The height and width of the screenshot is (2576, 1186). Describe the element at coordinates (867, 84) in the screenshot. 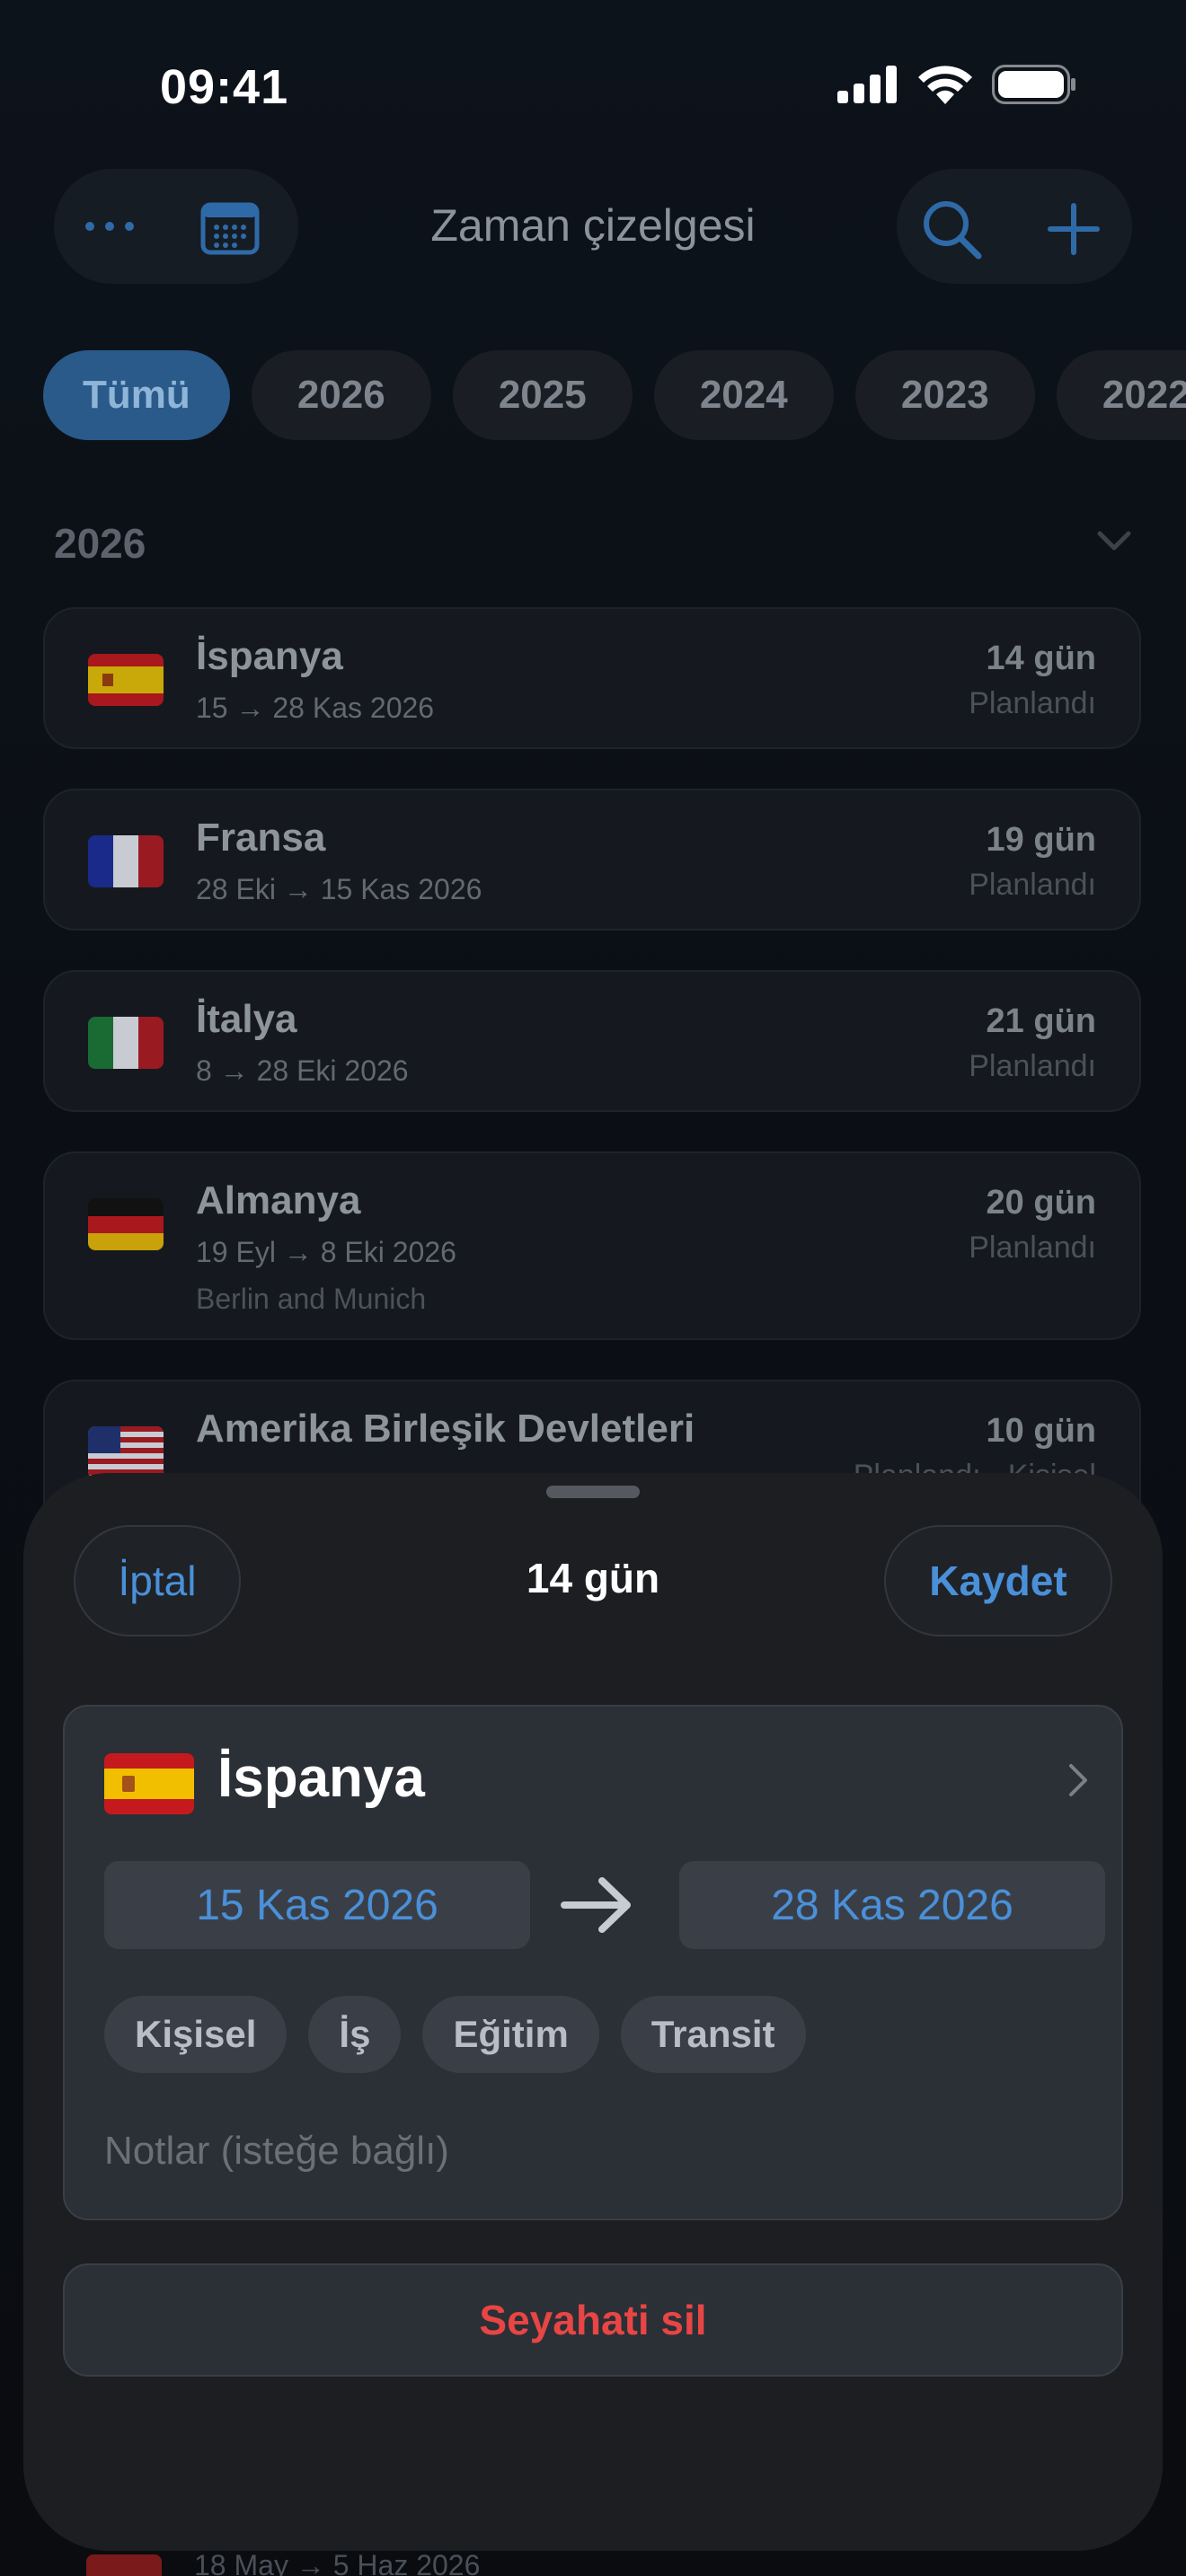

I see `signal-icon` at that location.